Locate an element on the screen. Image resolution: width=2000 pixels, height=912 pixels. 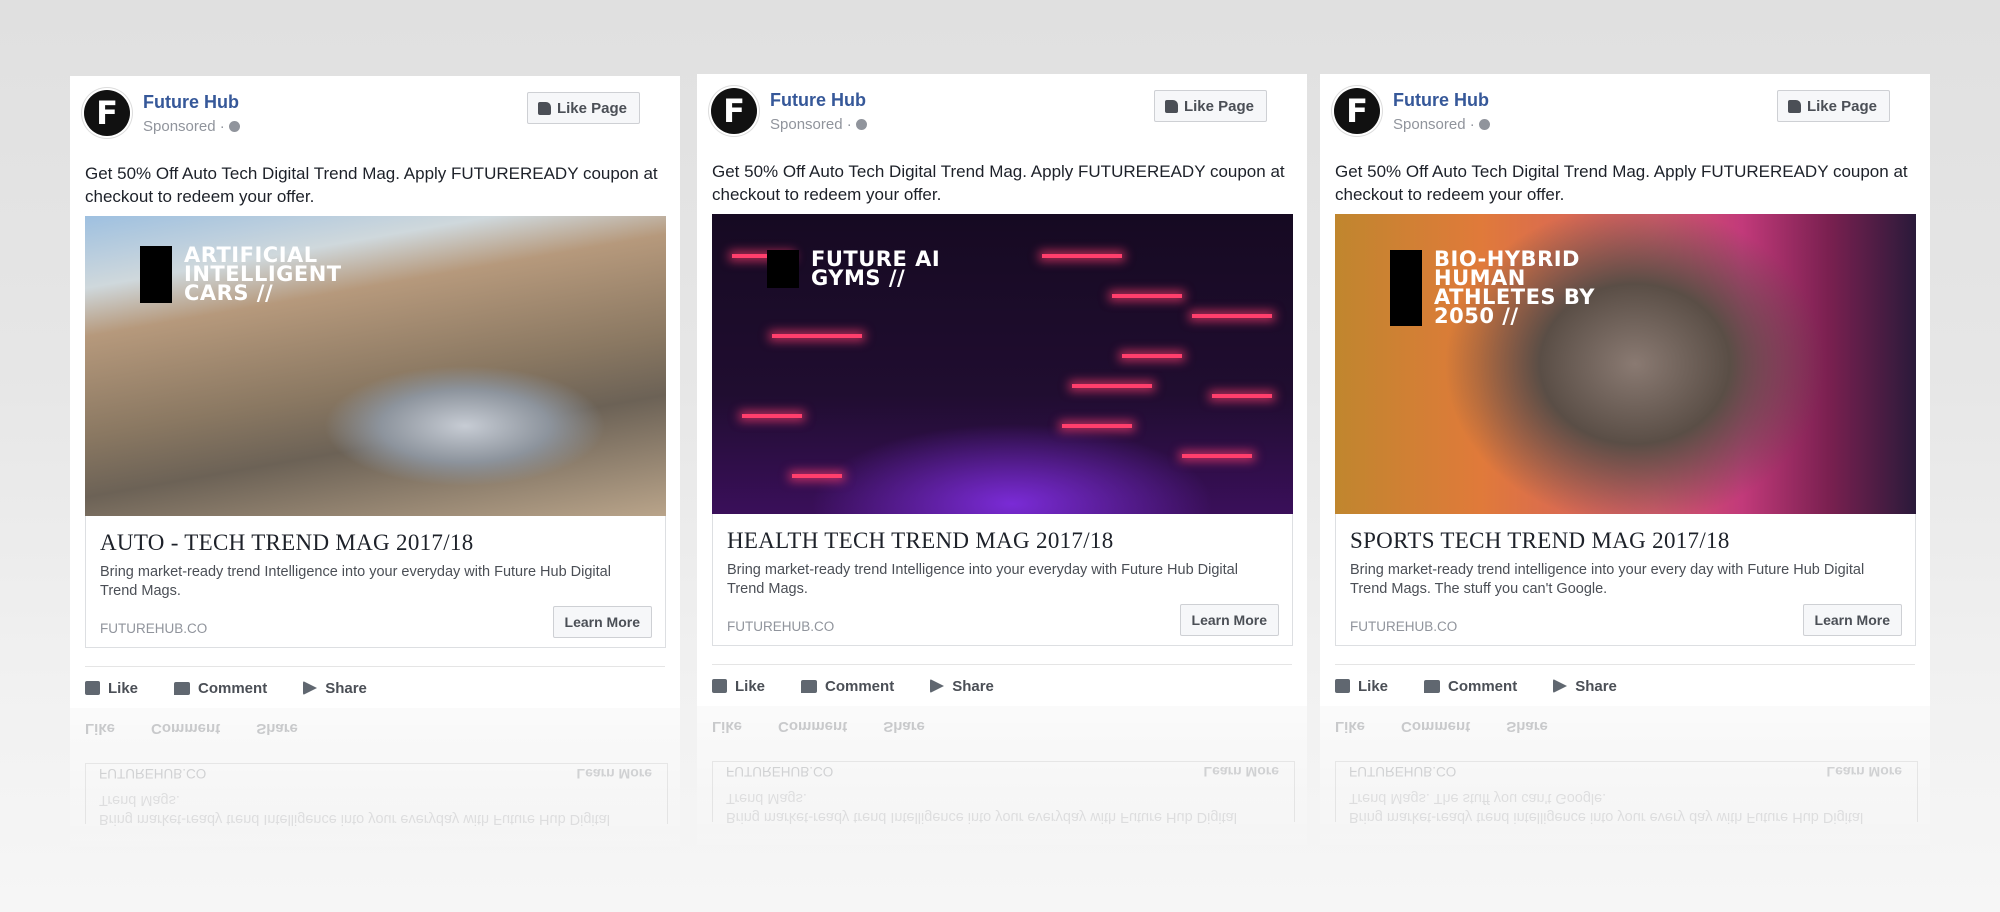
ad-image-cyborg: BIO-HYBRID HUMAN ATHLETES BY 2050 // is located at coordinates (1625, 364).